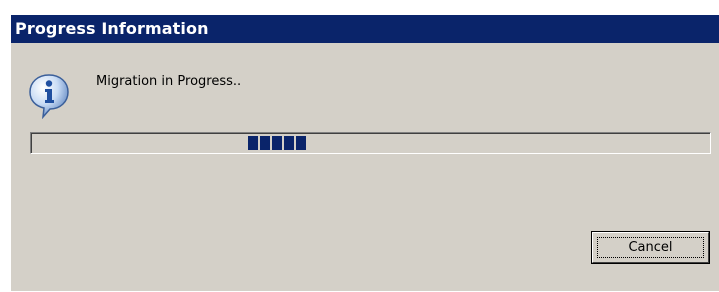 This screenshot has width=719, height=292. Describe the element at coordinates (49, 96) in the screenshot. I see `information-icon` at that location.